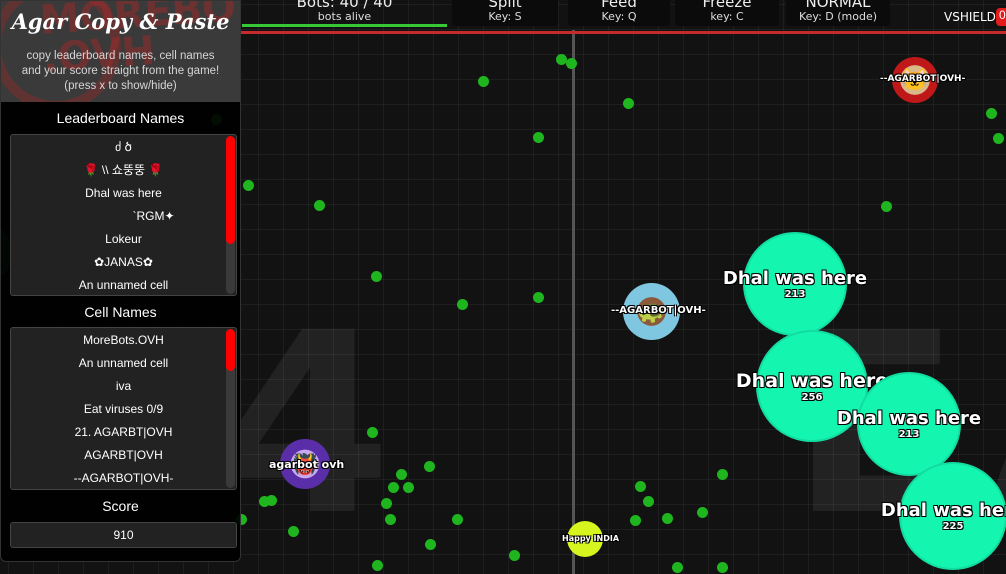 This screenshot has width=1006, height=574. I want to click on leaderboard-title: Leaderboard Names, so click(120, 118).